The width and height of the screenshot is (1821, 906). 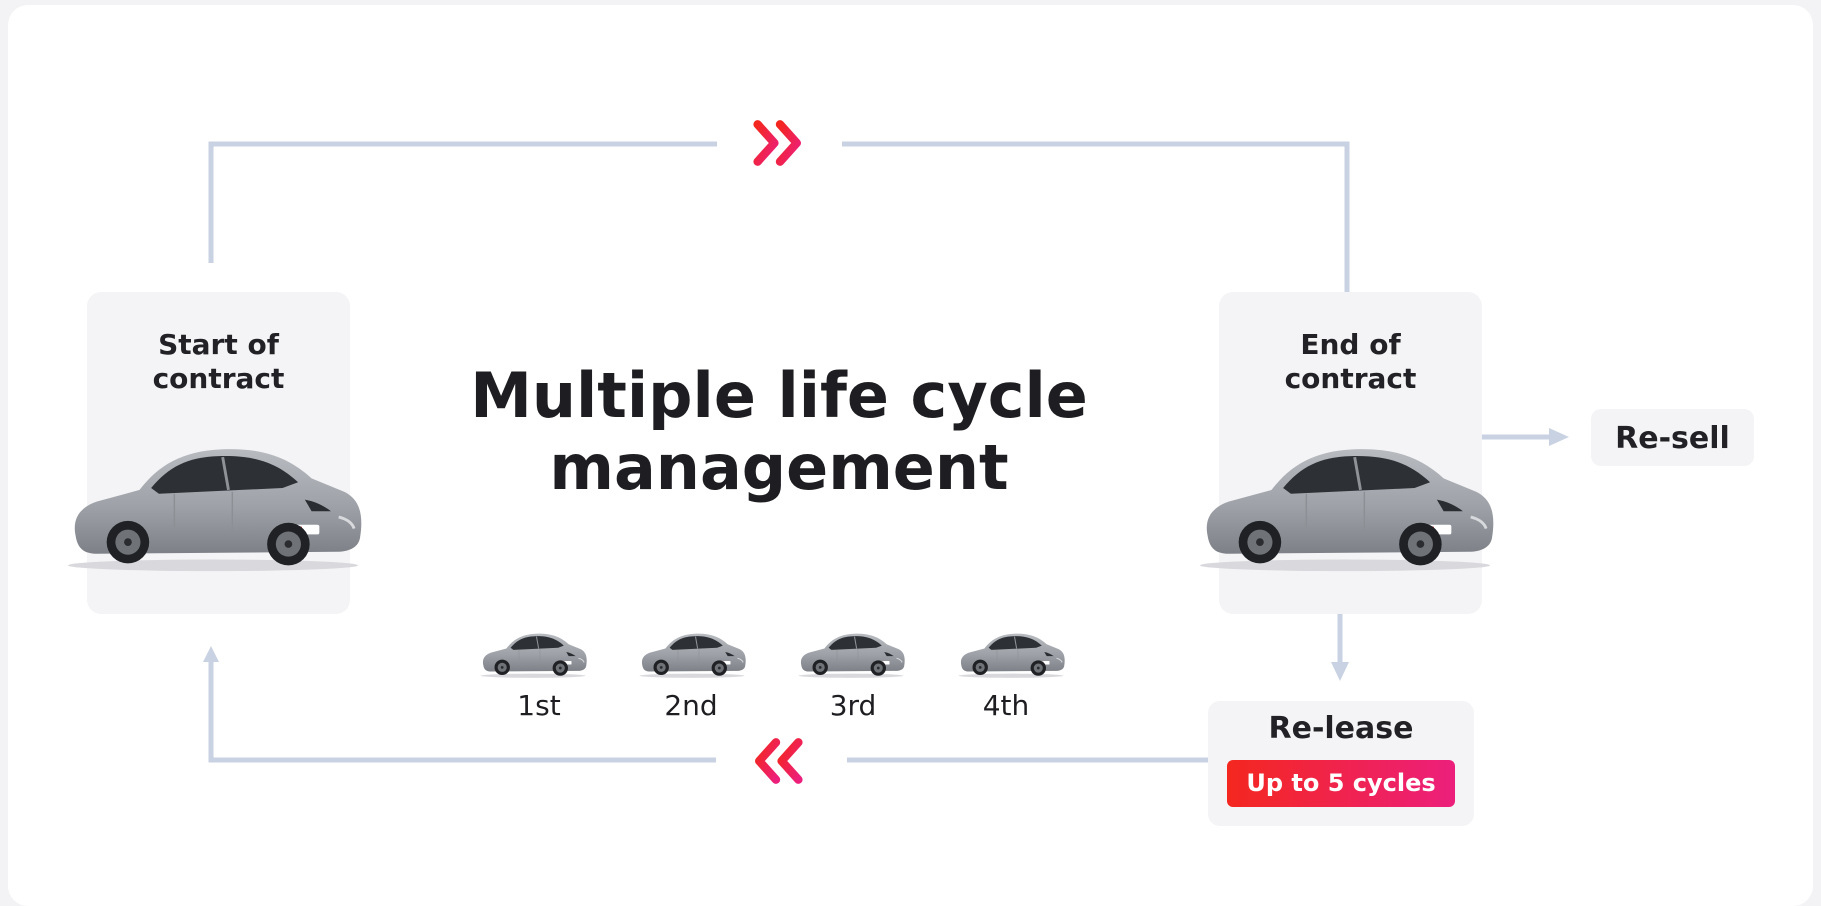 What do you see at coordinates (779, 467) in the screenshot?
I see `title-line2: management` at bounding box center [779, 467].